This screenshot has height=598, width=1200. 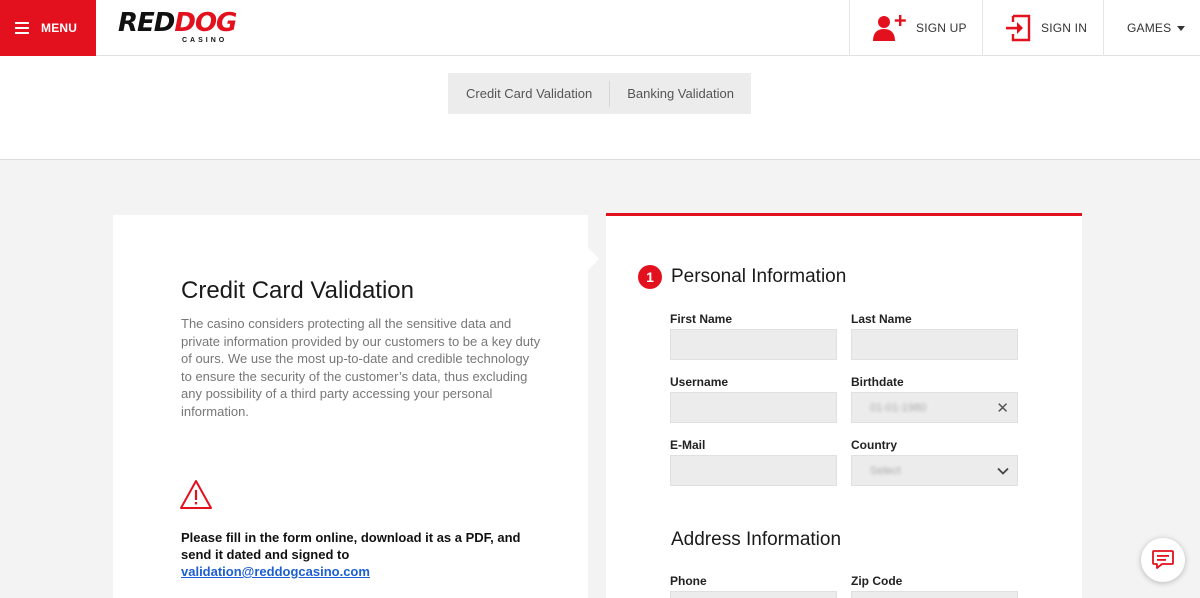 I want to click on caret-down-icon, so click(x=1181, y=28).